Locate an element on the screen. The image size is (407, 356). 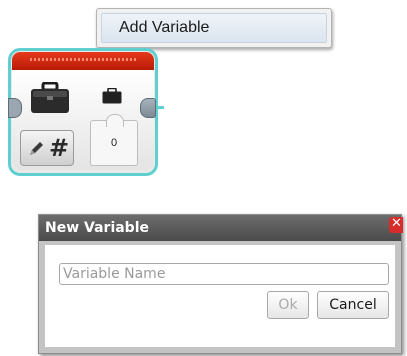
context-menu: Add Variable is located at coordinates (214, 28).